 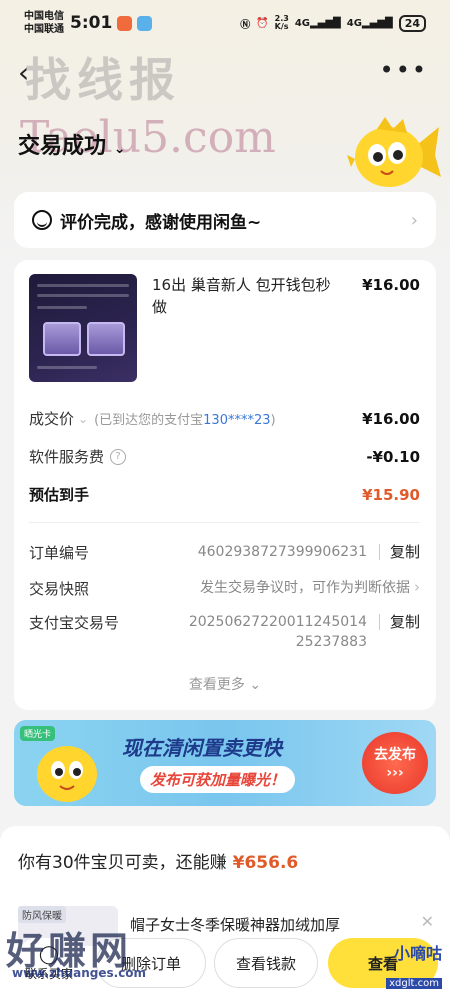 I want to click on alipay-trade-label: 支付宝交易号, so click(x=74, y=623).